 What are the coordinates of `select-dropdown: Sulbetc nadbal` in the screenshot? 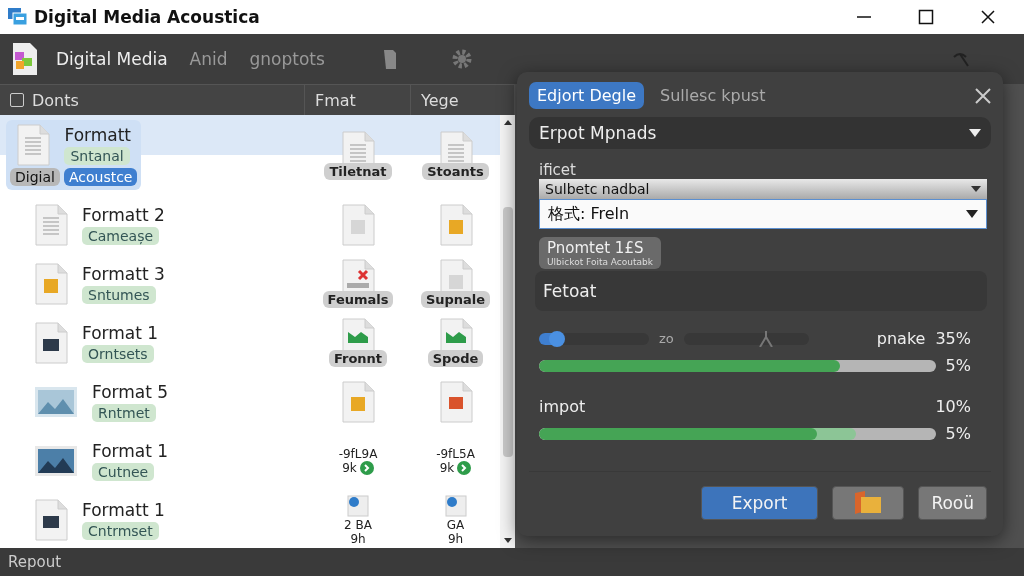 It's located at (763, 189).